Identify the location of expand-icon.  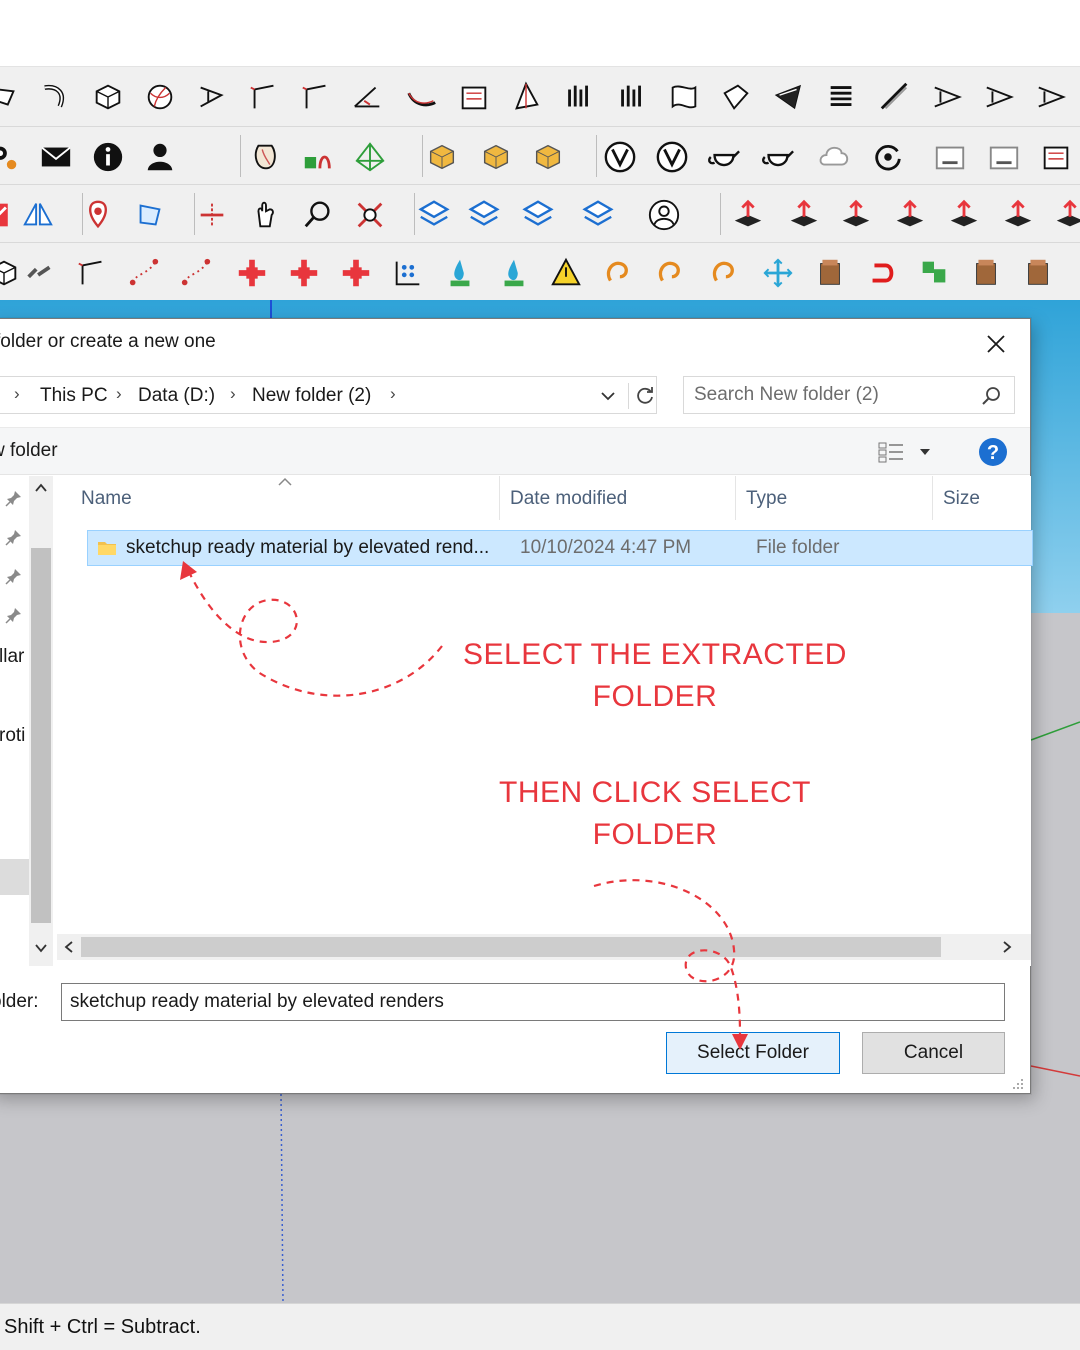
(370, 215).